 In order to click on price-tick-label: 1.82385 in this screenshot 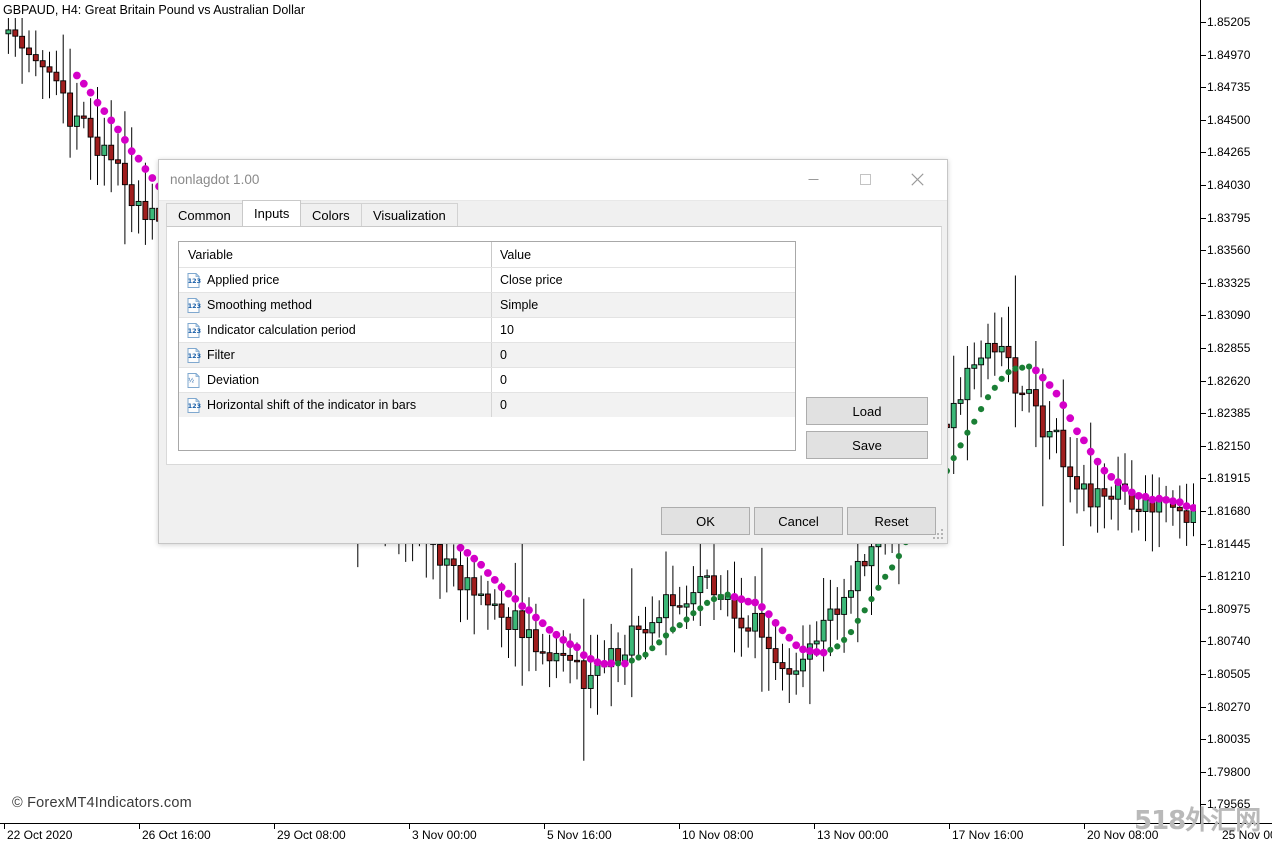, I will do `click(1229, 413)`.